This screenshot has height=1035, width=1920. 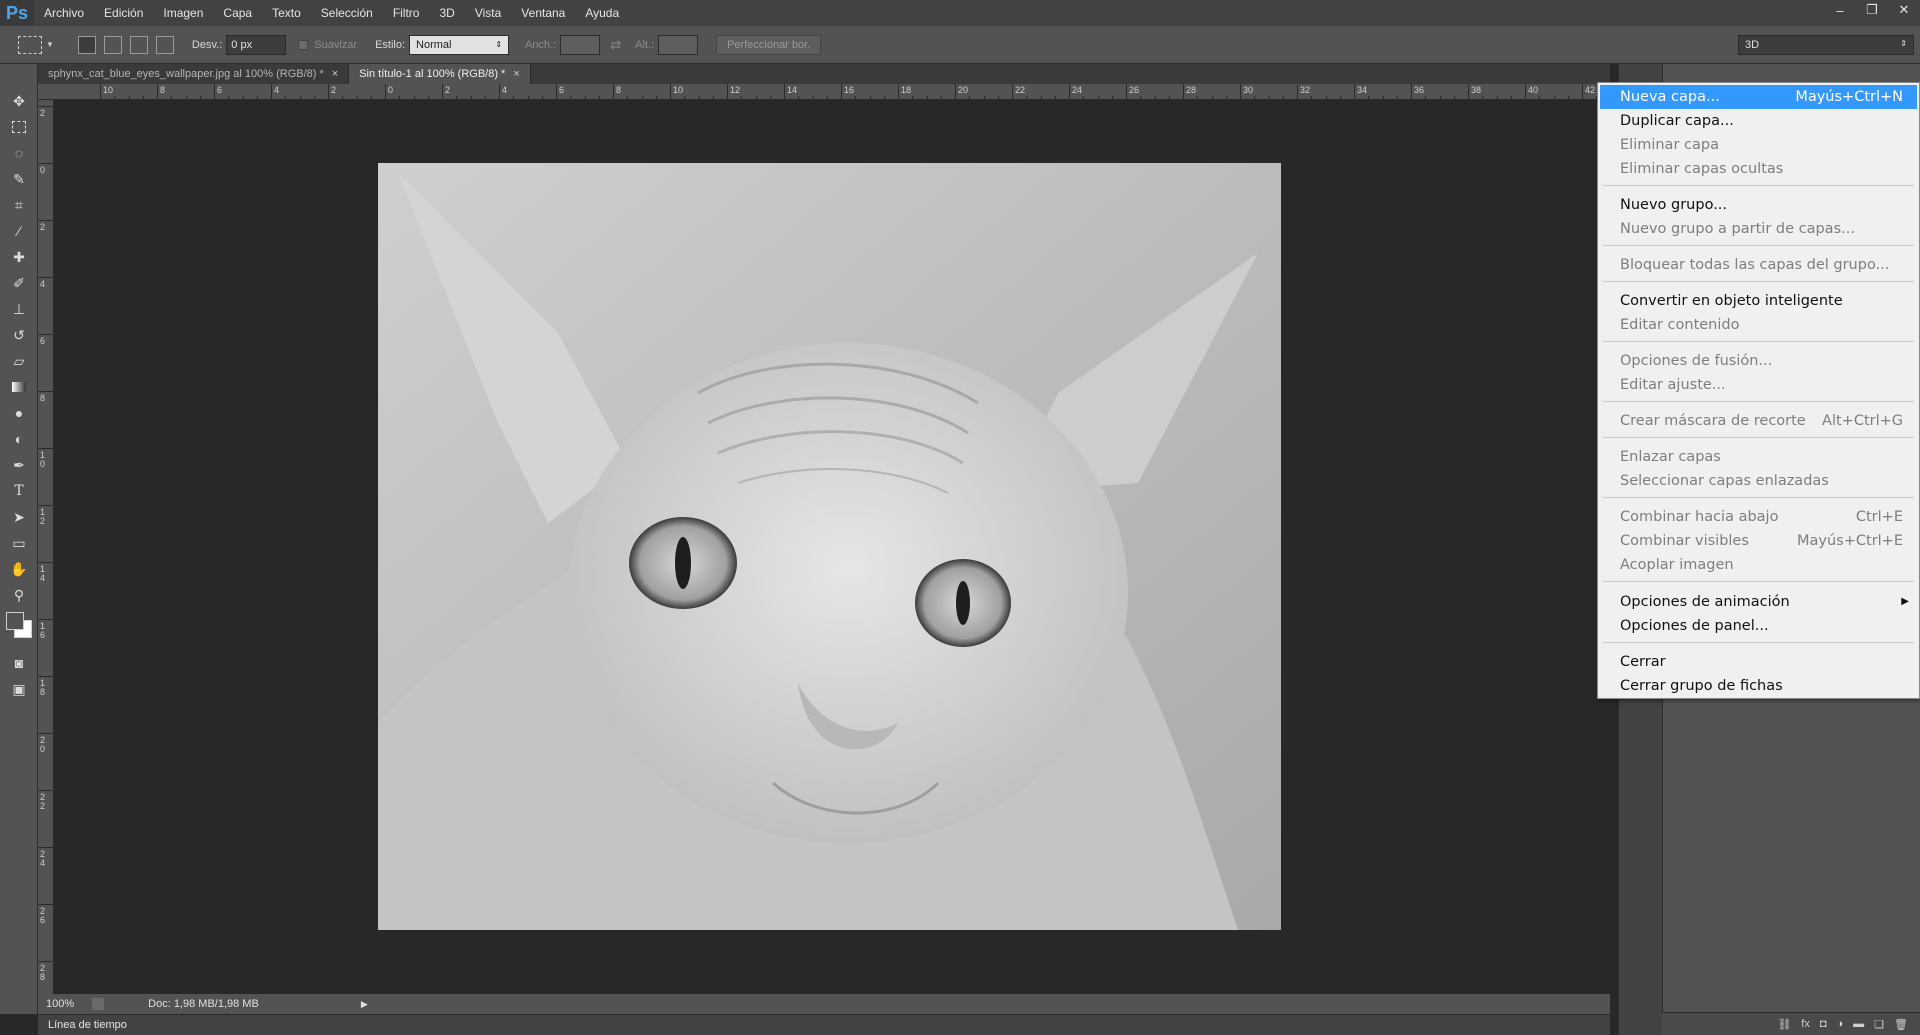 I want to click on menu-item-merge-down: Combinar hacia abajo Ctrl+E, so click(x=1758, y=517).